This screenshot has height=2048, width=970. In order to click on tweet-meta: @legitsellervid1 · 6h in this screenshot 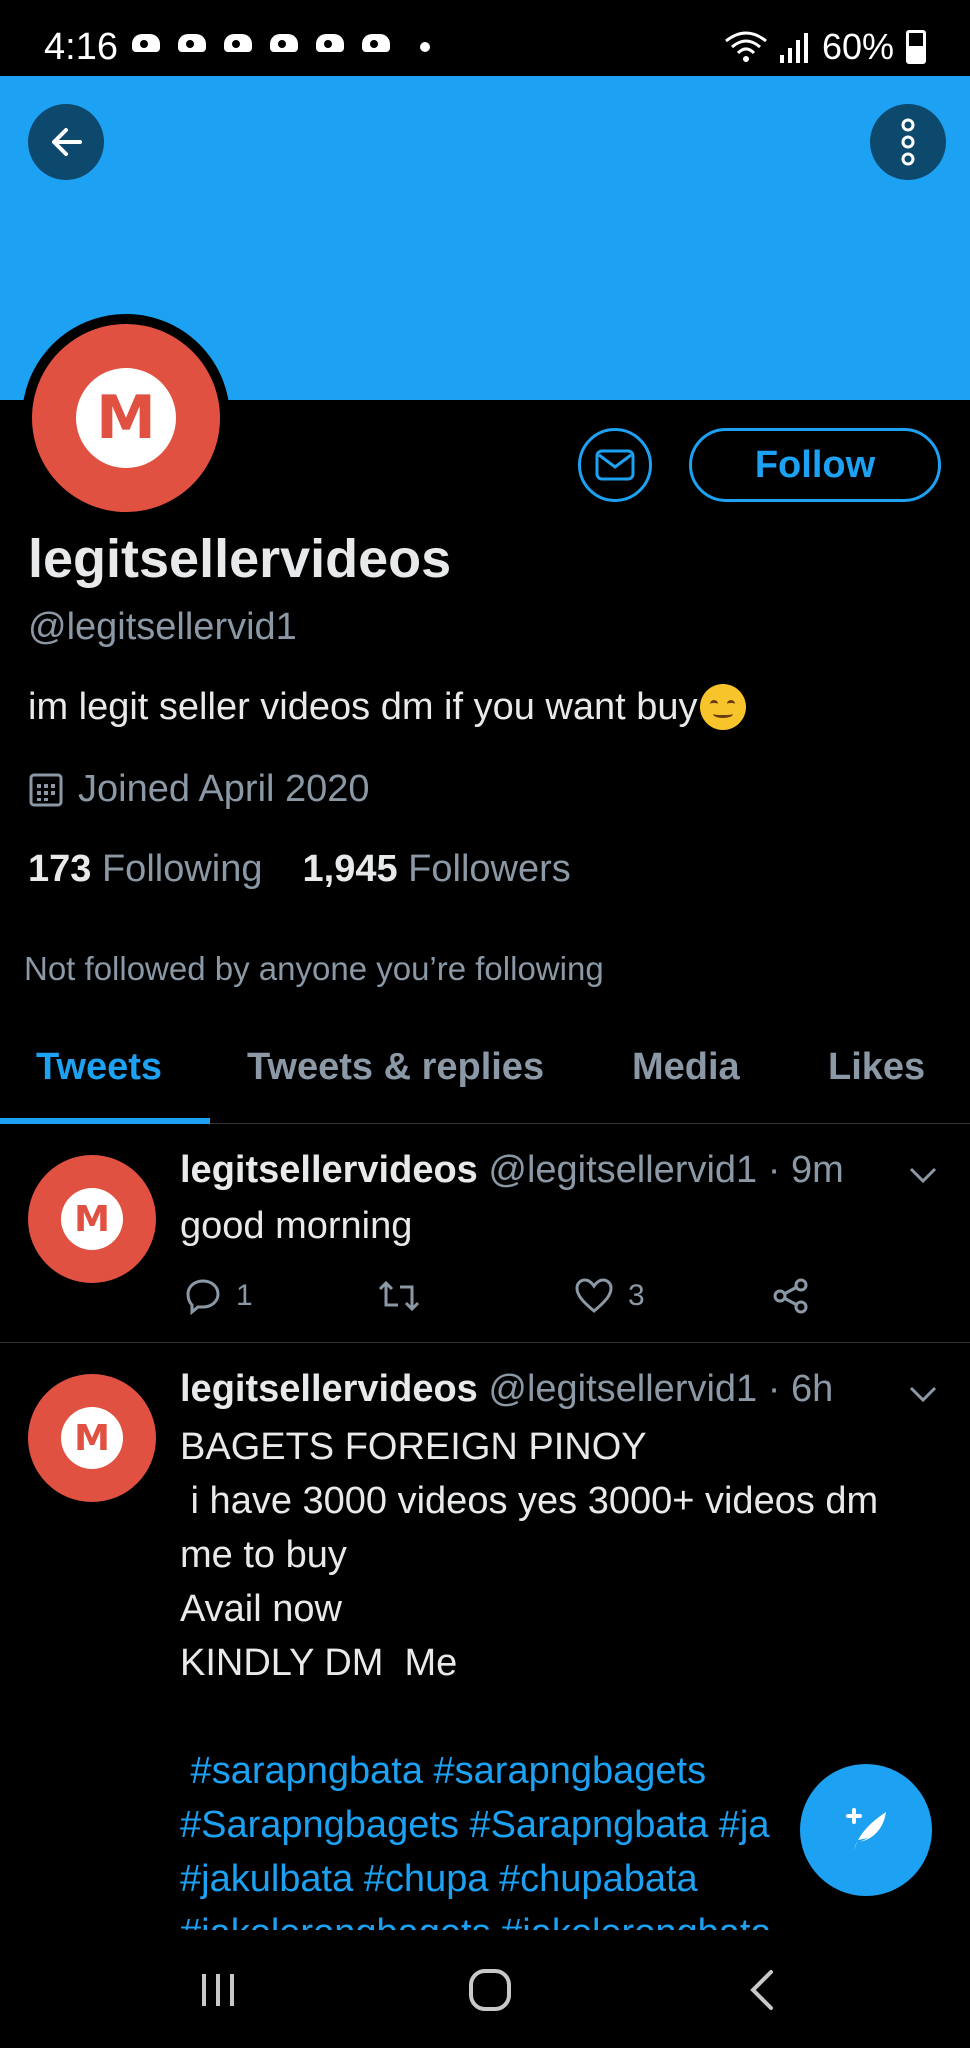, I will do `click(661, 1389)`.